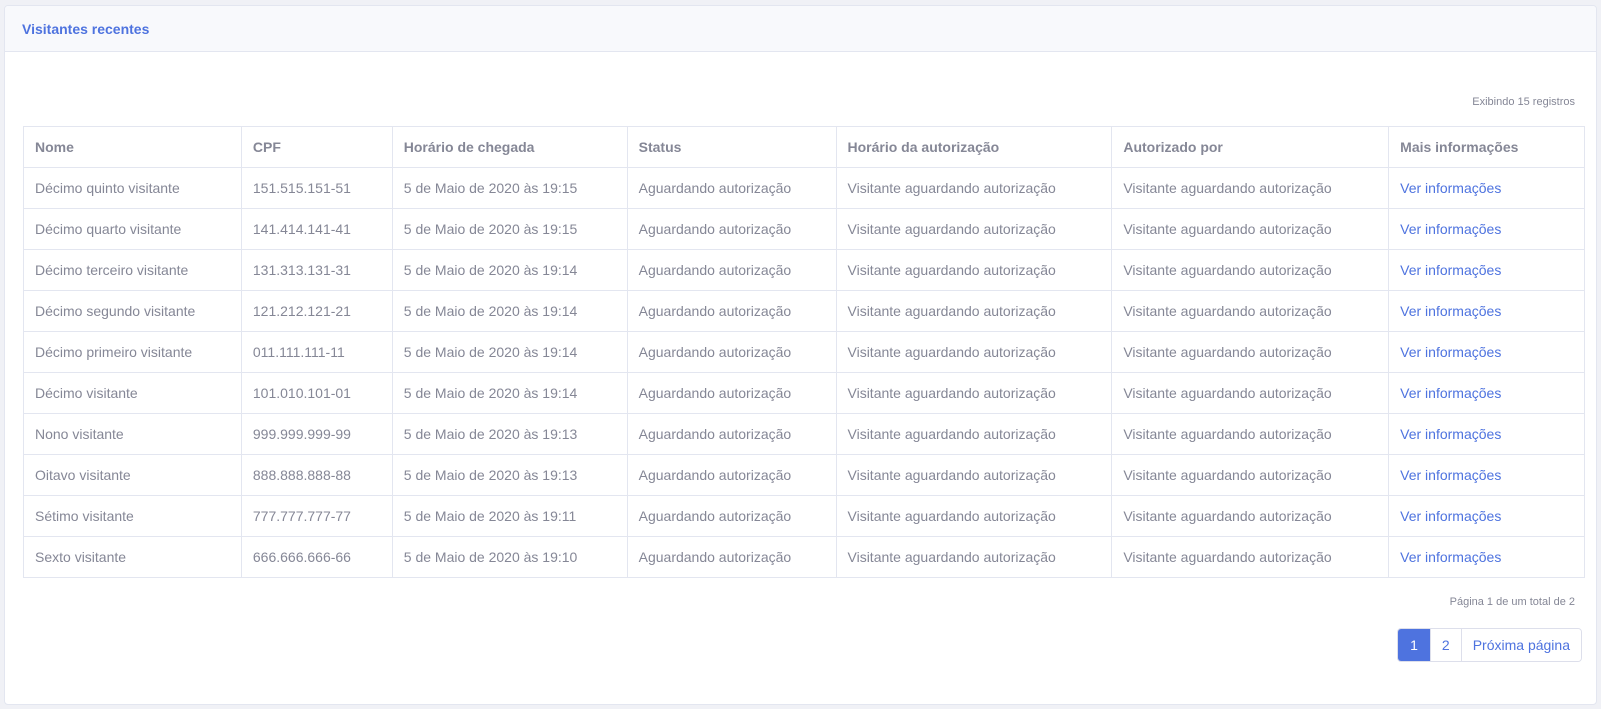 The width and height of the screenshot is (1601, 709). What do you see at coordinates (316, 475) in the screenshot?
I see `cell-cpf: 888.888.888-88` at bounding box center [316, 475].